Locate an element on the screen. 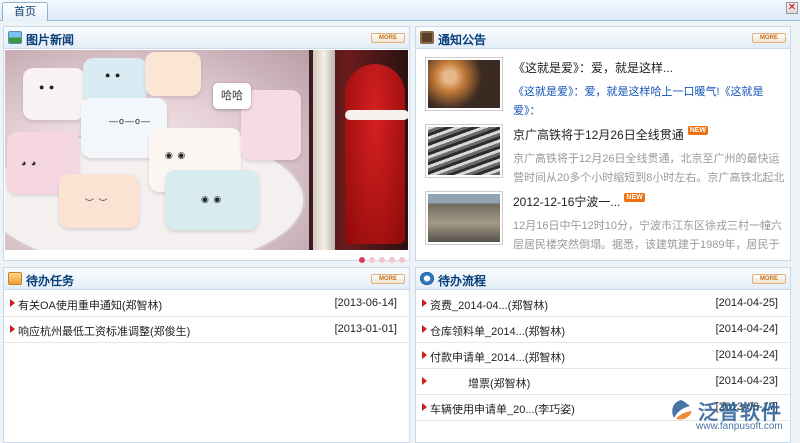  clock-icon is located at coordinates (427, 278).